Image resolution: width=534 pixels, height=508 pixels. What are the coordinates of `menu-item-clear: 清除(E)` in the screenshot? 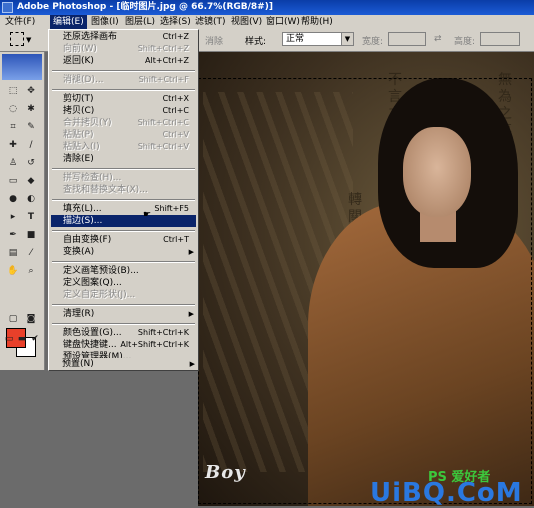 It's located at (123, 159).